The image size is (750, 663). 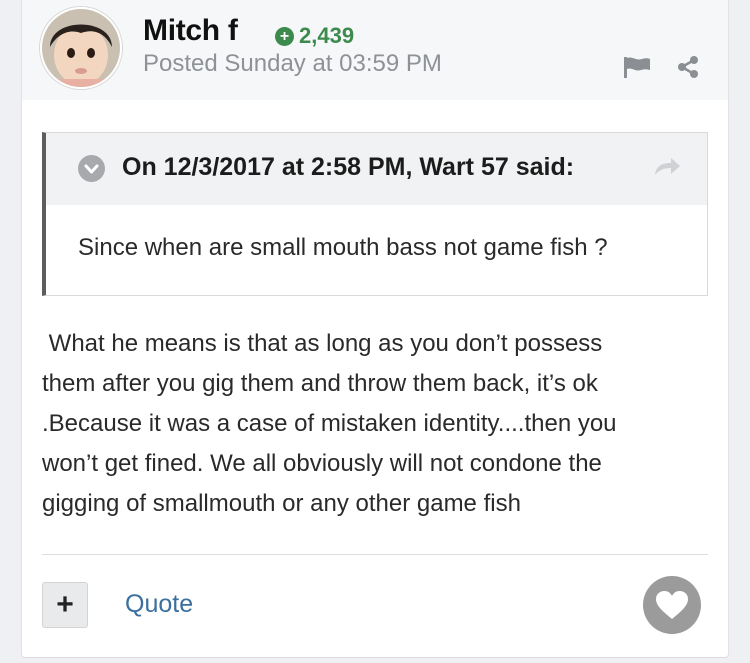 What do you see at coordinates (327, 35) in the screenshot?
I see `reputation-count: 2,439` at bounding box center [327, 35].